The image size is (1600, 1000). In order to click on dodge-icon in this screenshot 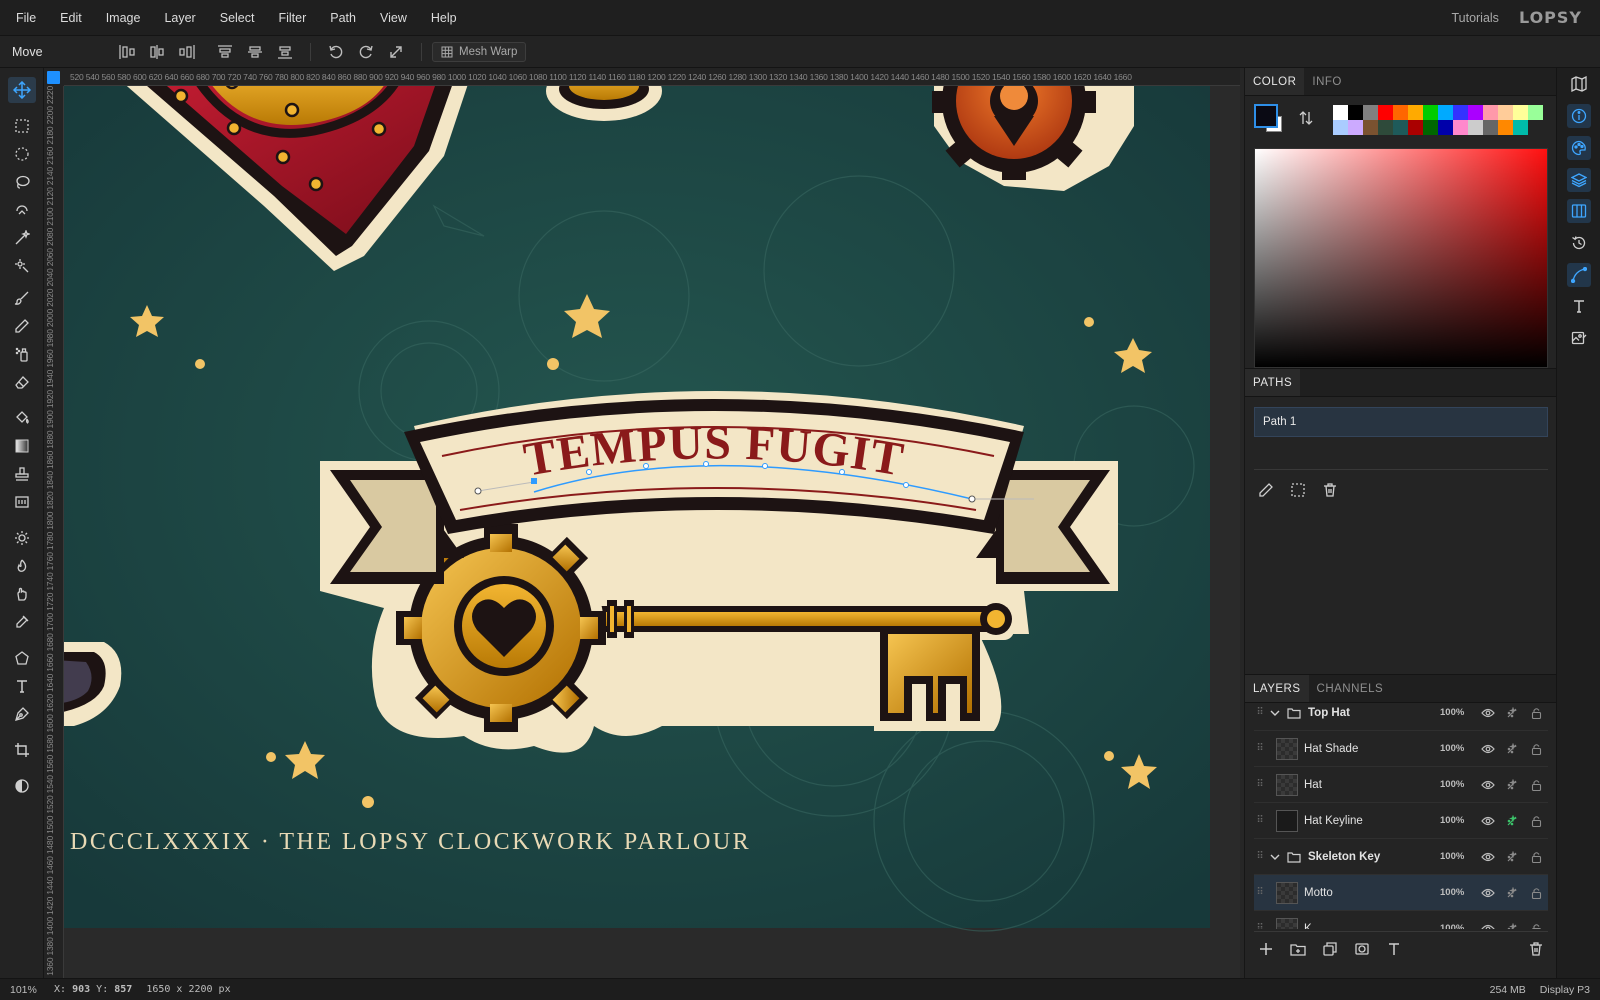, I will do `click(22, 538)`.